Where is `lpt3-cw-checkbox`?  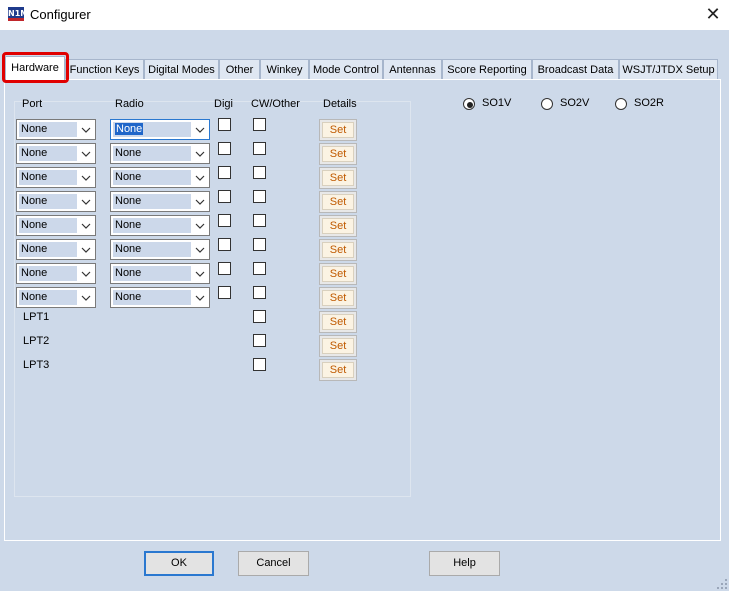
lpt3-cw-checkbox is located at coordinates (259, 364).